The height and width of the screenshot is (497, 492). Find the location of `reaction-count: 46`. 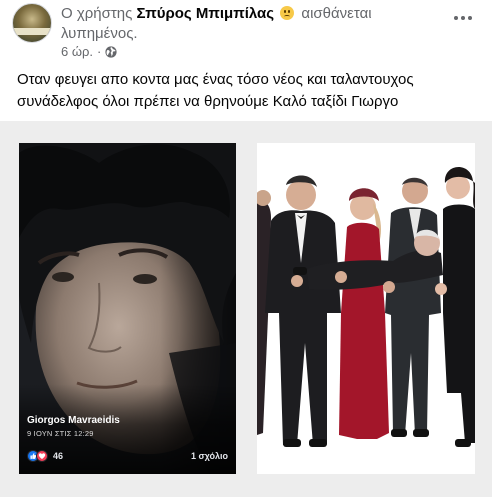

reaction-count: 46 is located at coordinates (58, 456).